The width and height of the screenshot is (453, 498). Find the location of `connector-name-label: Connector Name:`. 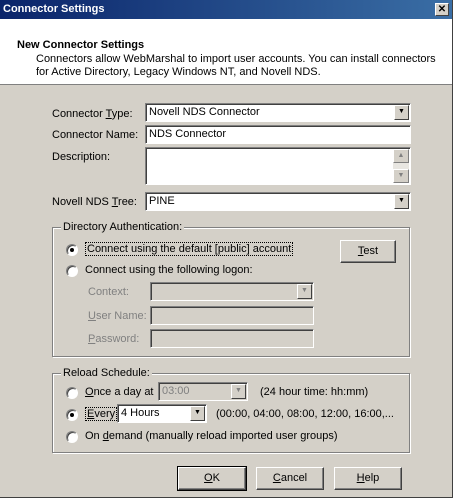

connector-name-label: Connector Name: is located at coordinates (95, 135).